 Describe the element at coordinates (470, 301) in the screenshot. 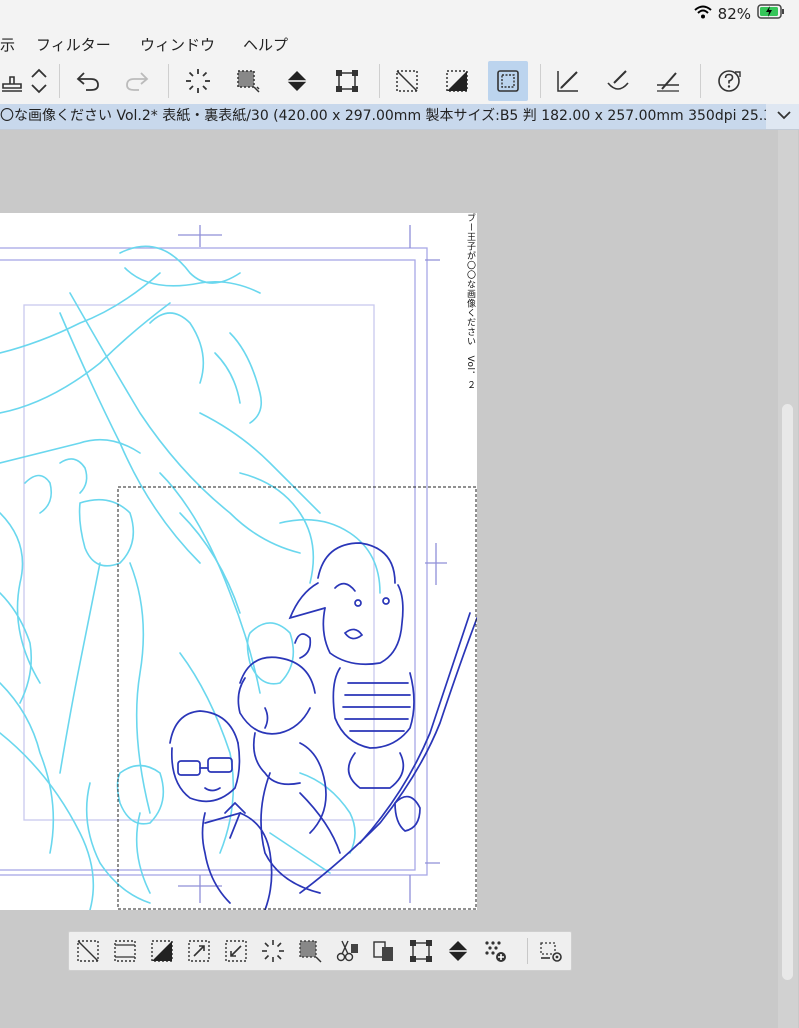

I see `cover-vertical-title: ブー王子が〇〇な画像ください Vol．２` at that location.